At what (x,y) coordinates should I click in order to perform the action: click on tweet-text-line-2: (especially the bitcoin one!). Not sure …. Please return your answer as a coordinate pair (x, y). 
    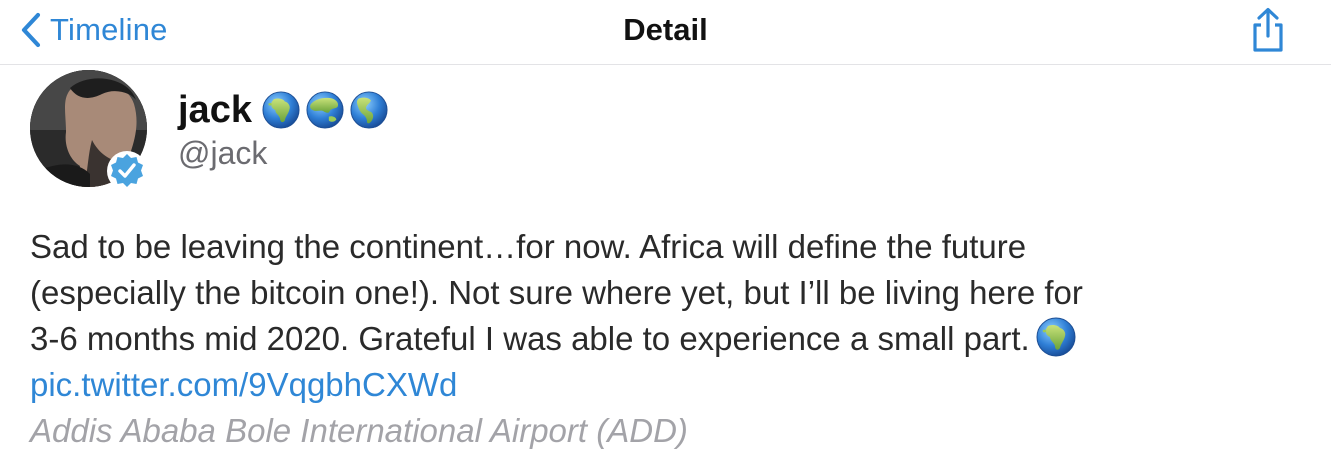
    Looking at the image, I should click on (556, 292).